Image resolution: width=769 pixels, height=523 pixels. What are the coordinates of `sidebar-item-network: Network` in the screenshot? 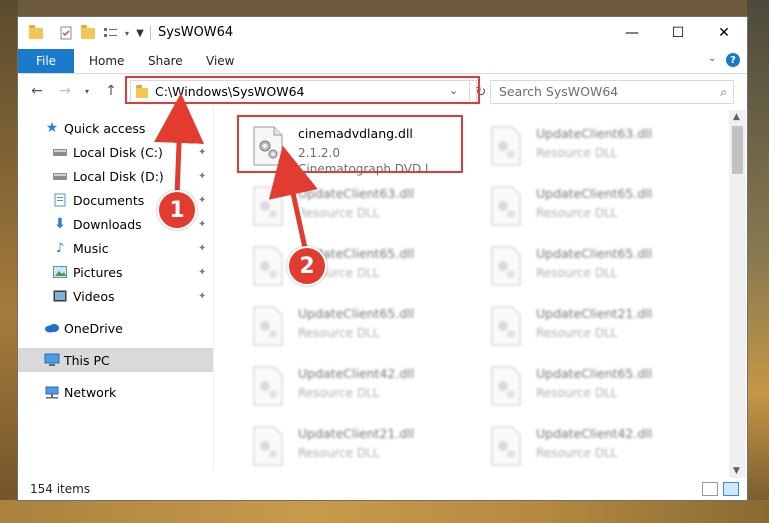 It's located at (115, 392).